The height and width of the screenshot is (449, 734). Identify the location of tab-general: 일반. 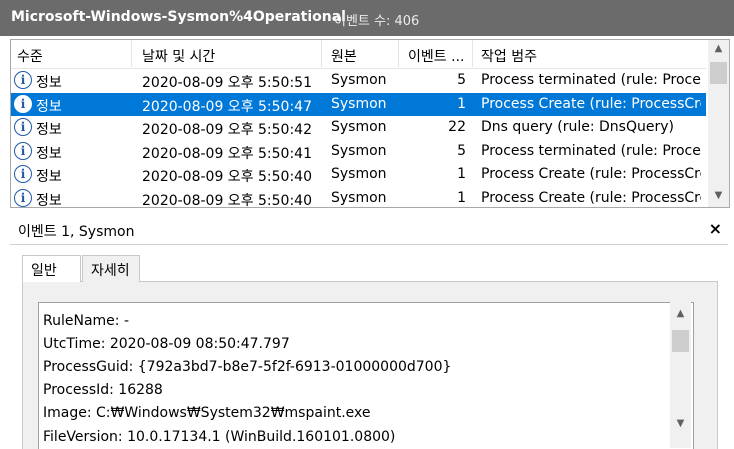
(51, 268).